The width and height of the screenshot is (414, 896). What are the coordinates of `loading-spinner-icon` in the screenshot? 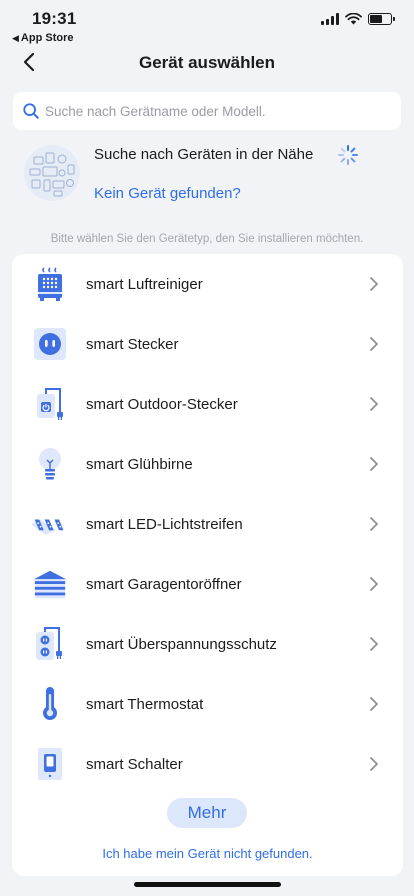 It's located at (348, 155).